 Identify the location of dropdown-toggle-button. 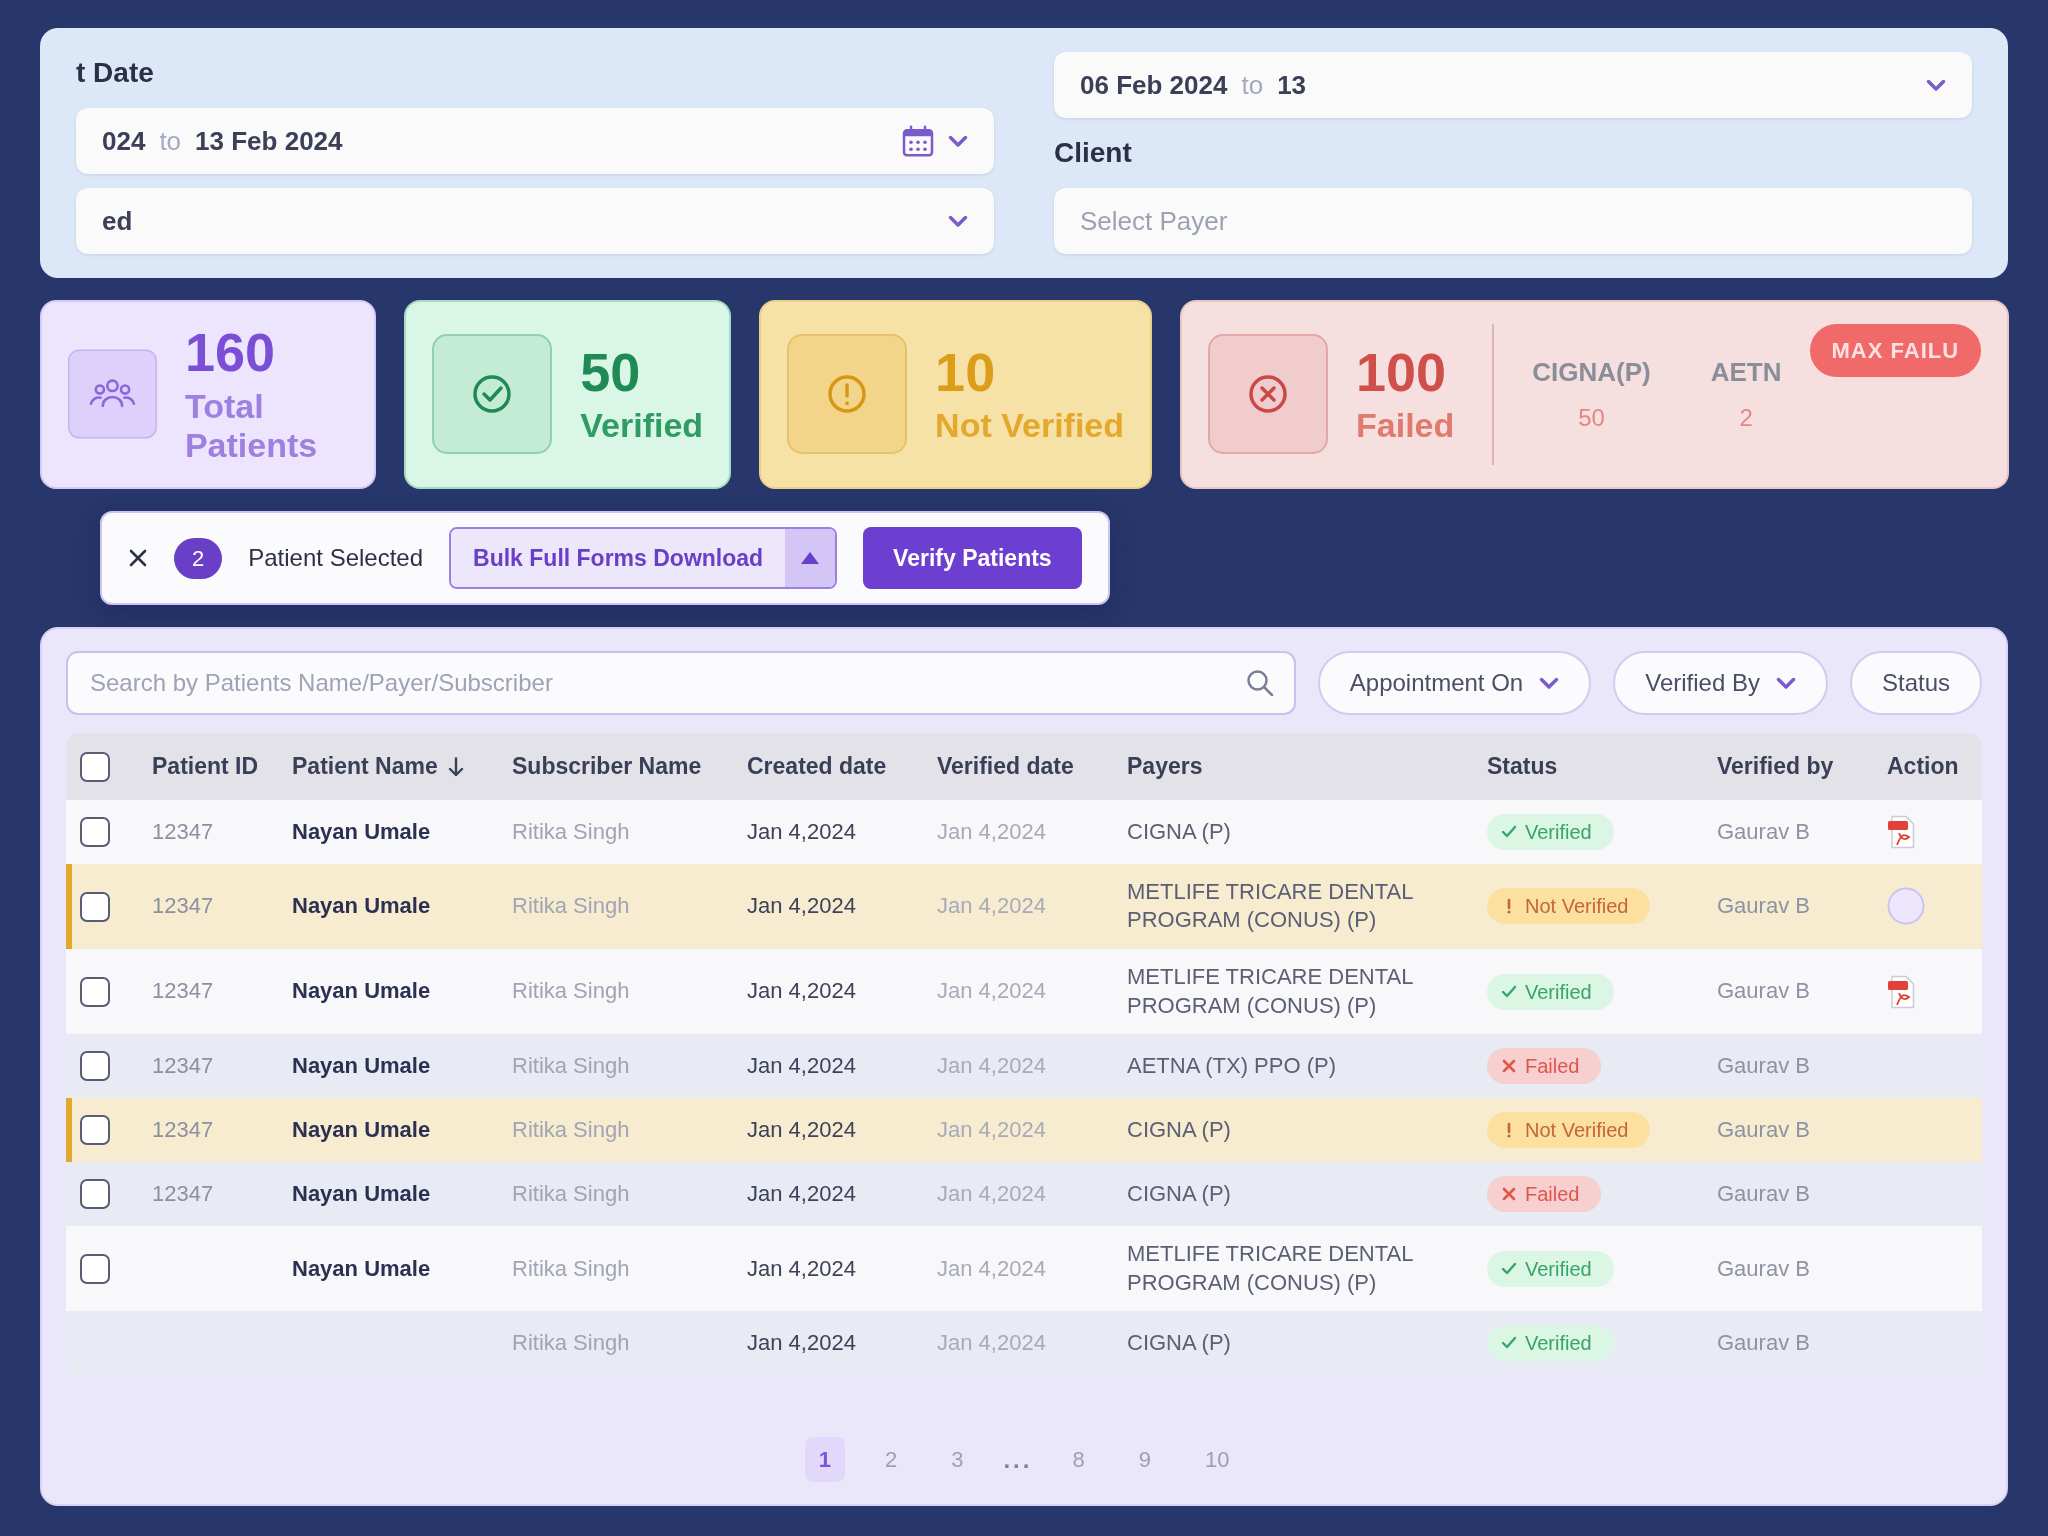
(810, 558).